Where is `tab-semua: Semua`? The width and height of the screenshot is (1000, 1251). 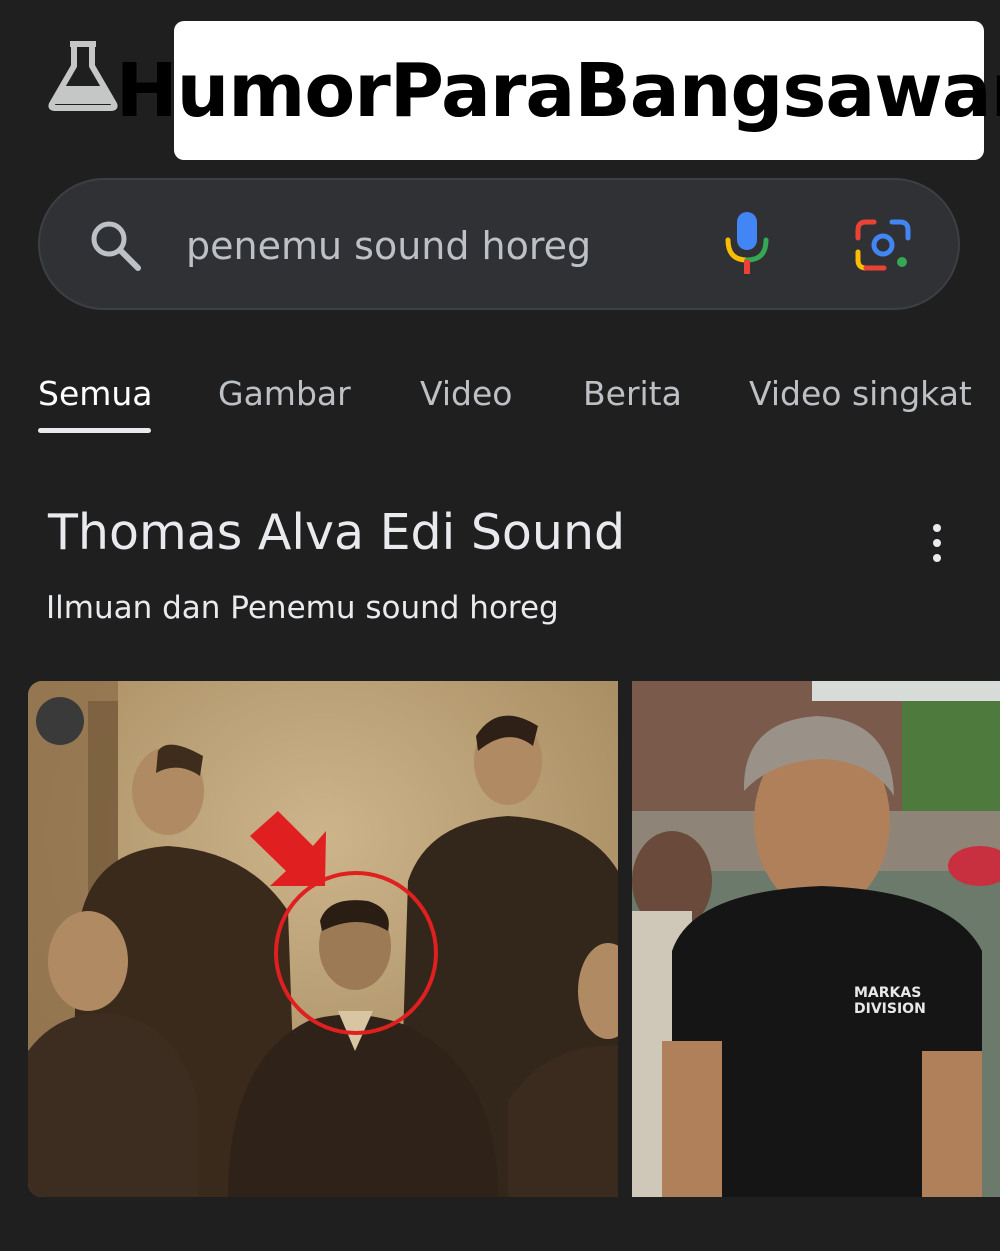 tab-semua: Semua is located at coordinates (95, 393).